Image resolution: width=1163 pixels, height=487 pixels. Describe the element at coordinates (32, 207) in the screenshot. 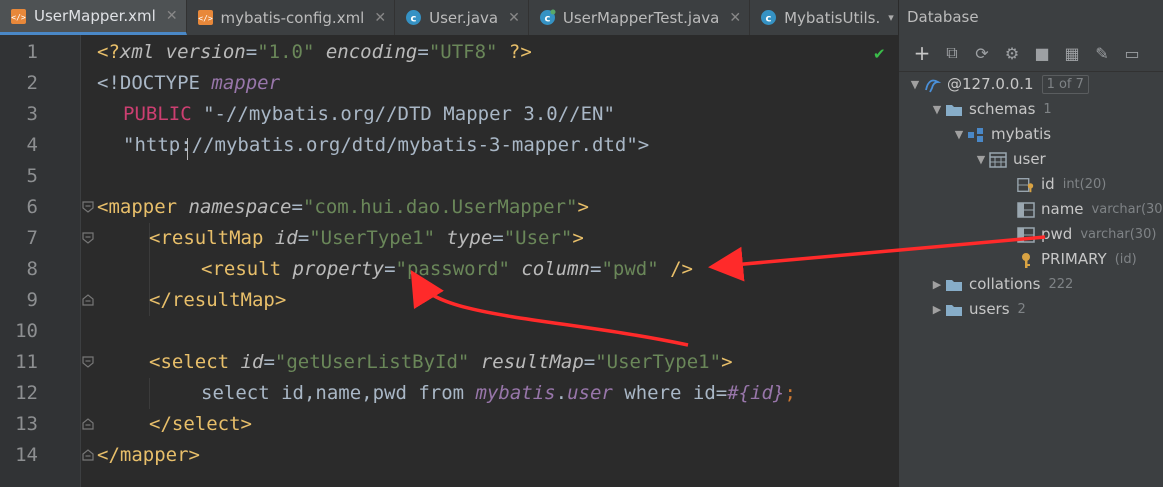

I see `line-number: 6` at that location.